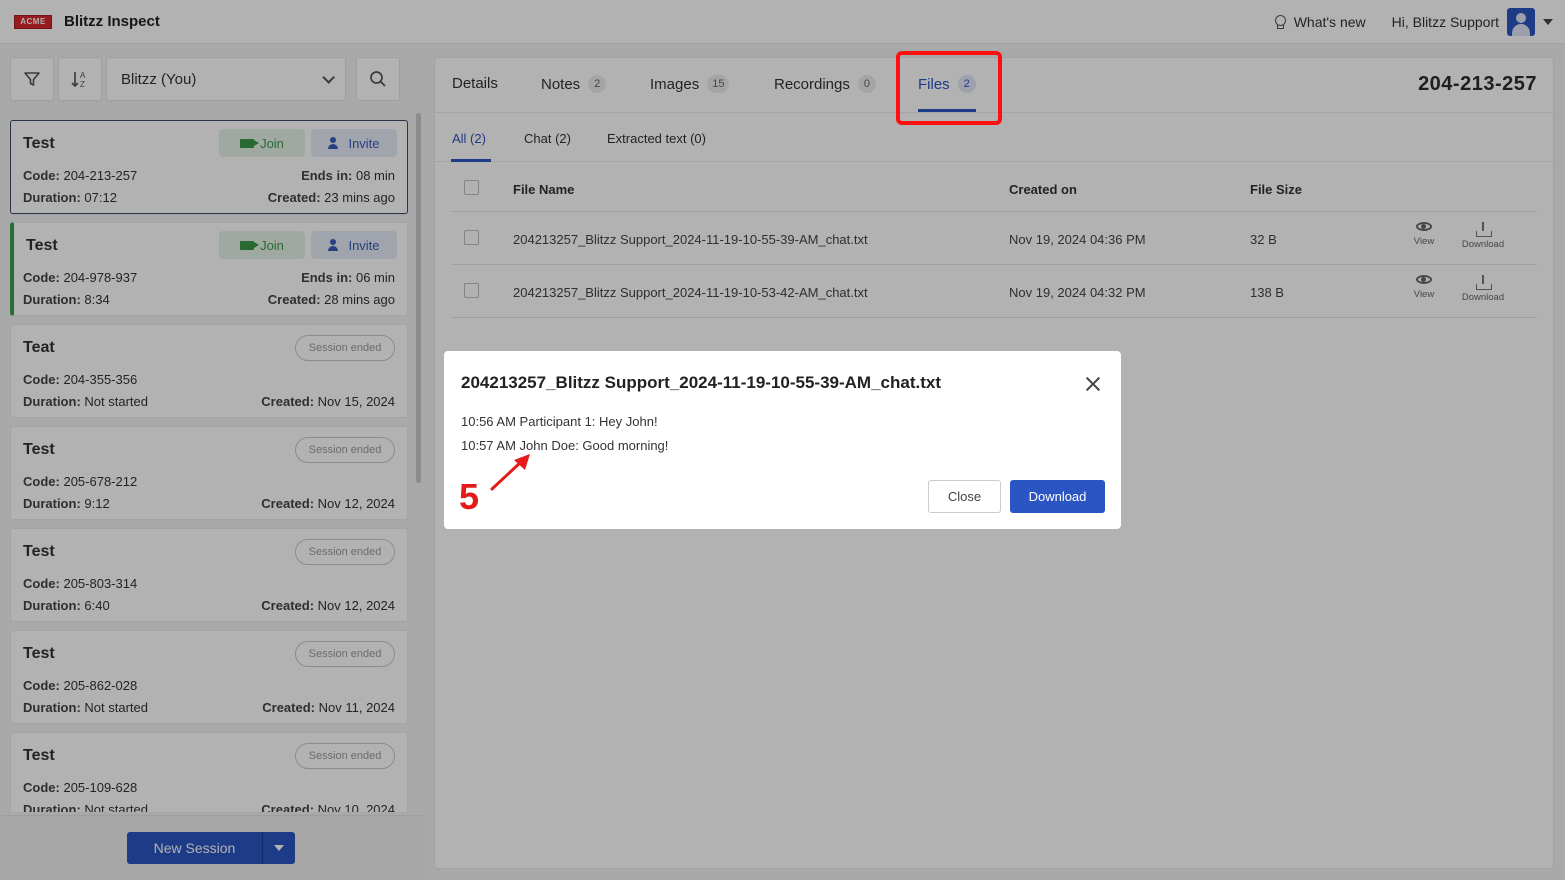 This screenshot has height=880, width=1565. What do you see at coordinates (1093, 384) in the screenshot?
I see `close-icon` at bounding box center [1093, 384].